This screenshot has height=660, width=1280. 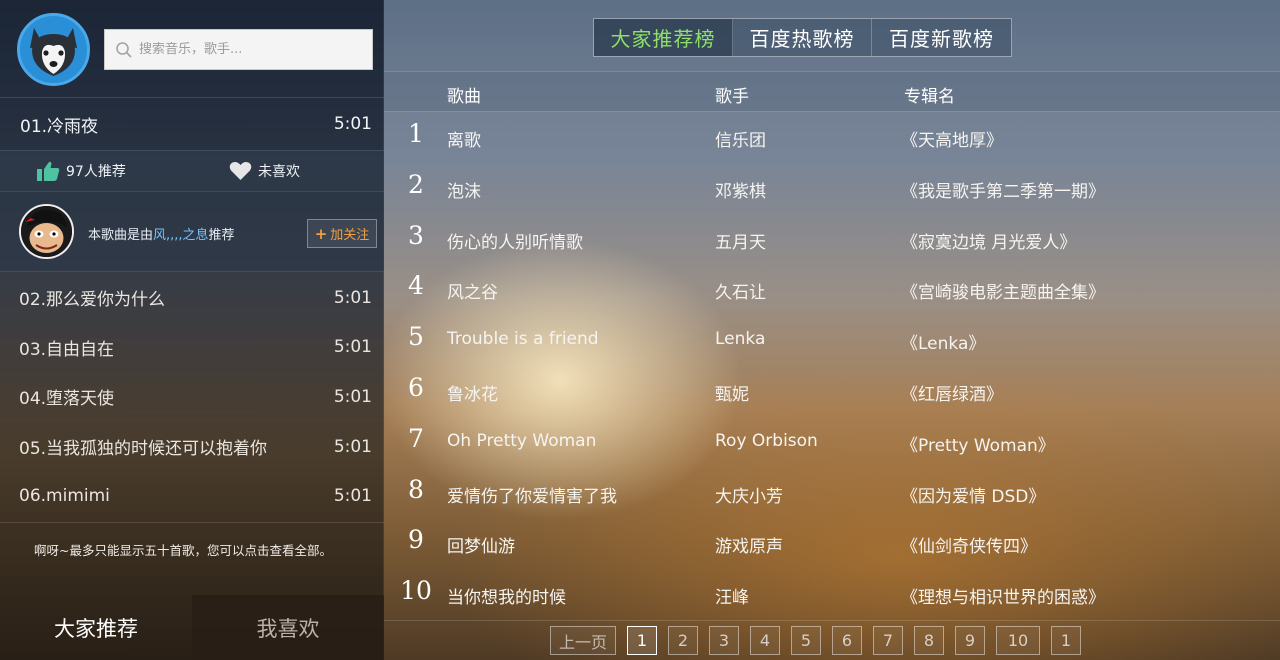 What do you see at coordinates (1018, 640) in the screenshot?
I see `page-button-10: 10` at bounding box center [1018, 640].